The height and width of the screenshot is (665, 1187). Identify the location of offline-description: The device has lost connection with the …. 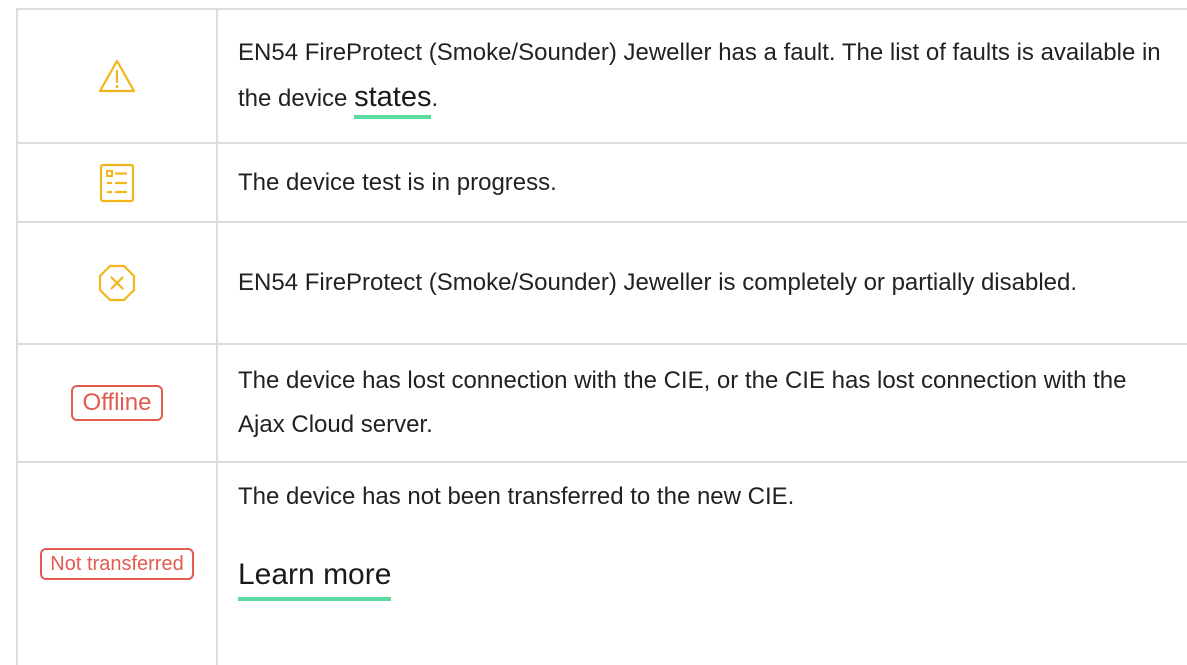
(682, 402).